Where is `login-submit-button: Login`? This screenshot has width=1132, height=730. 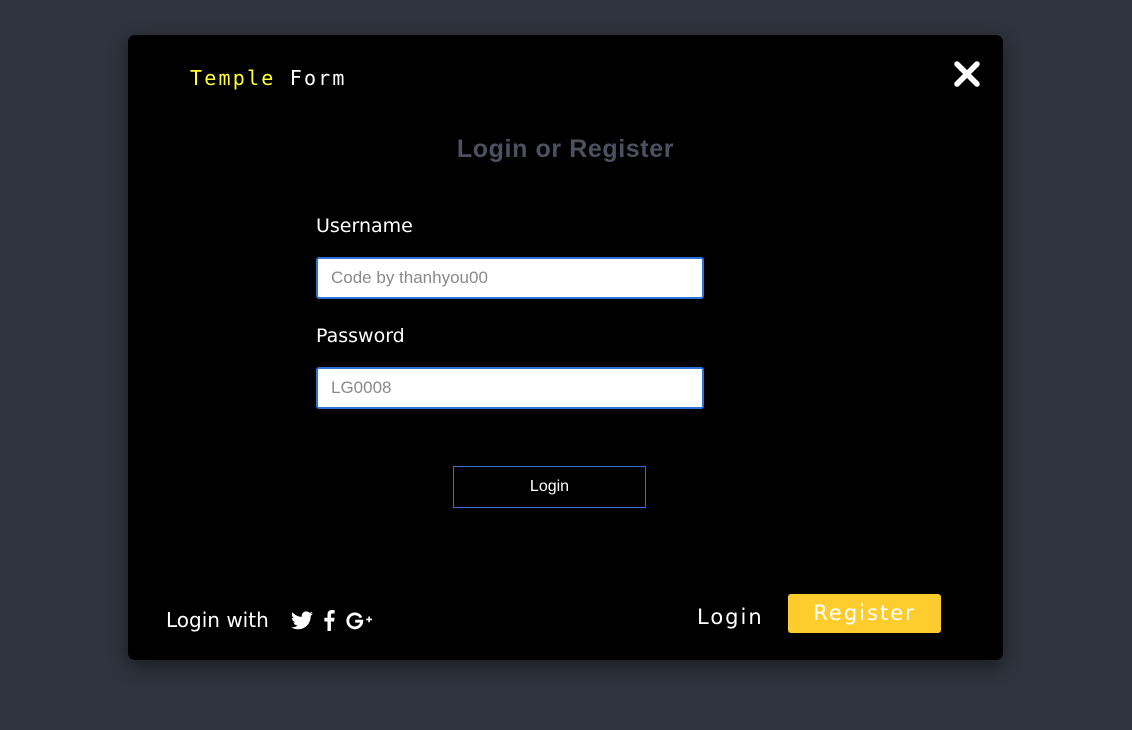 login-submit-button: Login is located at coordinates (549, 487).